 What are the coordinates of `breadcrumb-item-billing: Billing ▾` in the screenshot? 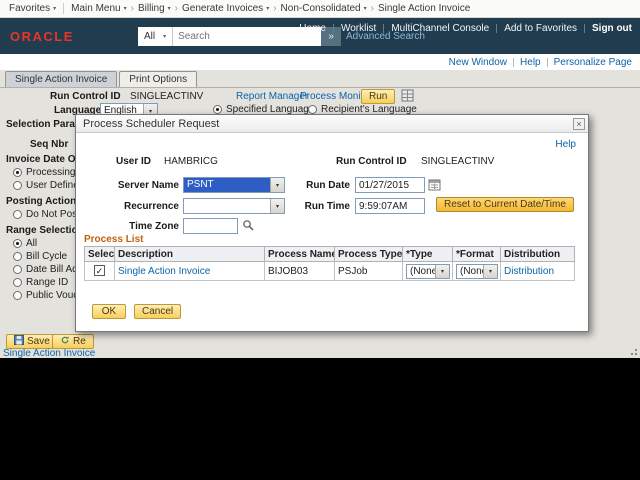 It's located at (154, 8).